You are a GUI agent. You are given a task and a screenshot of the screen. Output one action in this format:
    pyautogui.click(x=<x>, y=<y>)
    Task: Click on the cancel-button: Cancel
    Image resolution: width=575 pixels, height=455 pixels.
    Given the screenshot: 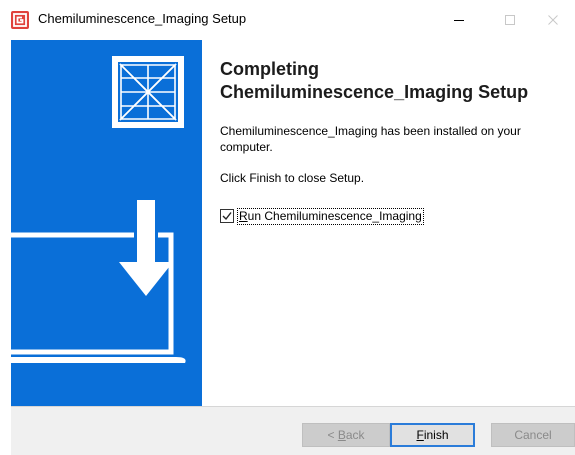 What is the action you would take?
    pyautogui.click(x=533, y=435)
    